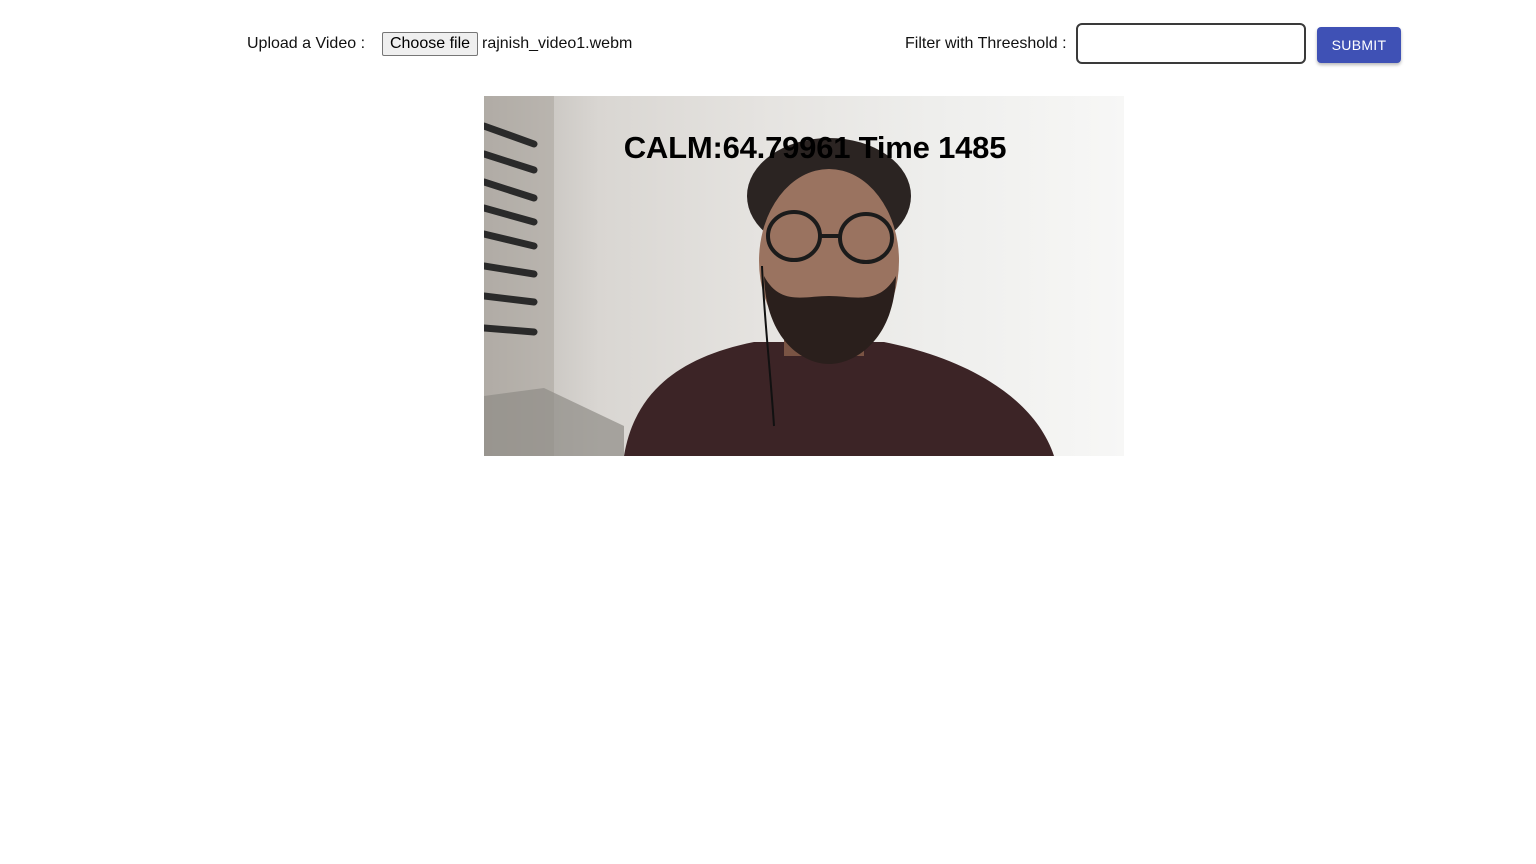 The width and height of the screenshot is (1536, 864). Describe the element at coordinates (1359, 45) in the screenshot. I see `submit-button: SUBMIT` at that location.